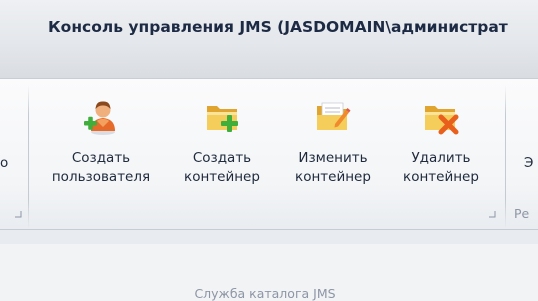 The height and width of the screenshot is (301, 538). I want to click on add-container-icon, so click(222, 119).